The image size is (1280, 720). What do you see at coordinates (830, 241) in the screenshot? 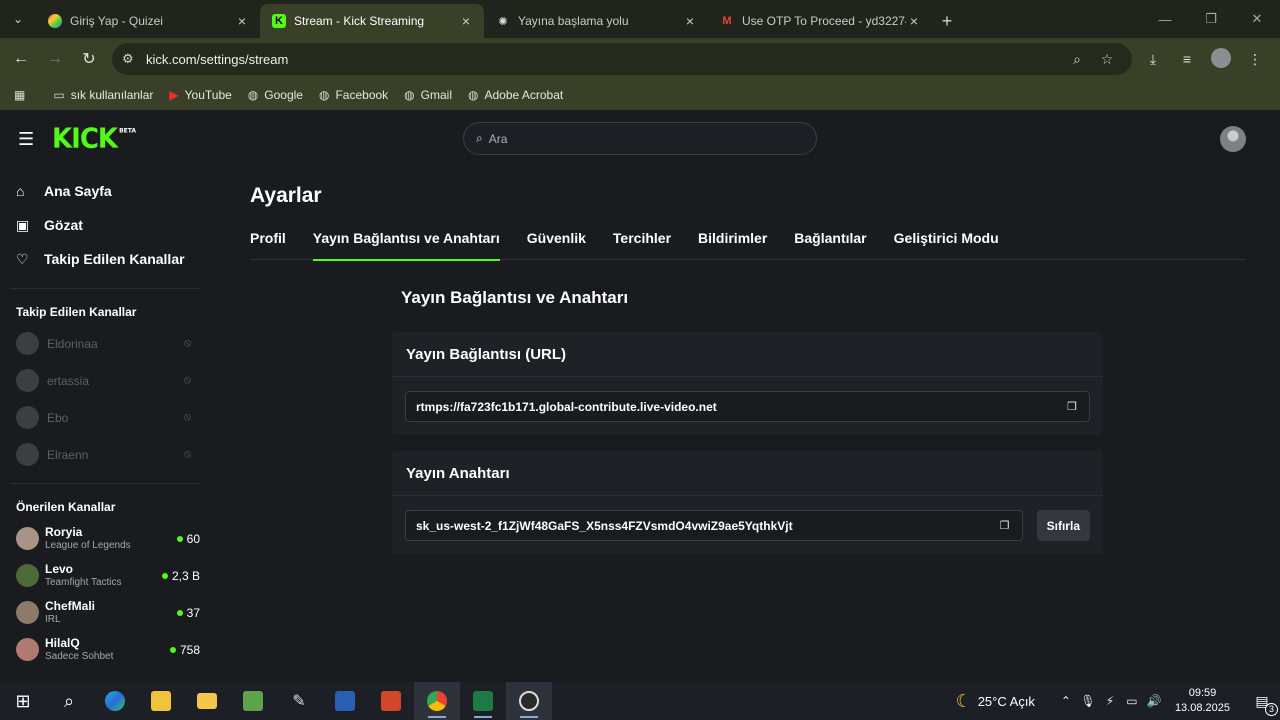
I see `tab-connections: Bağlantılar` at bounding box center [830, 241].